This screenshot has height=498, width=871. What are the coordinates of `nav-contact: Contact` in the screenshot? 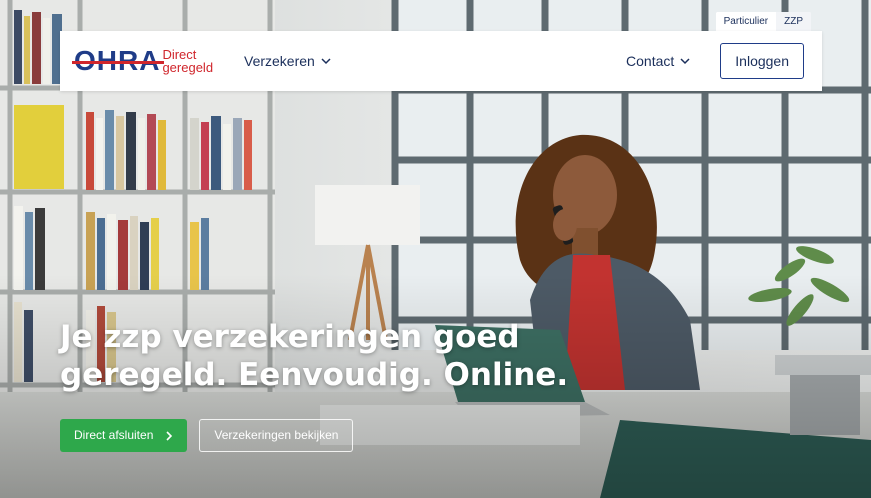 It's located at (658, 61).